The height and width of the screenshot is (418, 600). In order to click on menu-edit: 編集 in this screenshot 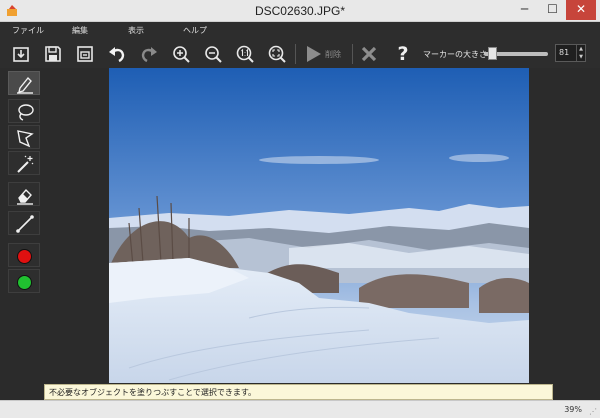, I will do `click(80, 30)`.